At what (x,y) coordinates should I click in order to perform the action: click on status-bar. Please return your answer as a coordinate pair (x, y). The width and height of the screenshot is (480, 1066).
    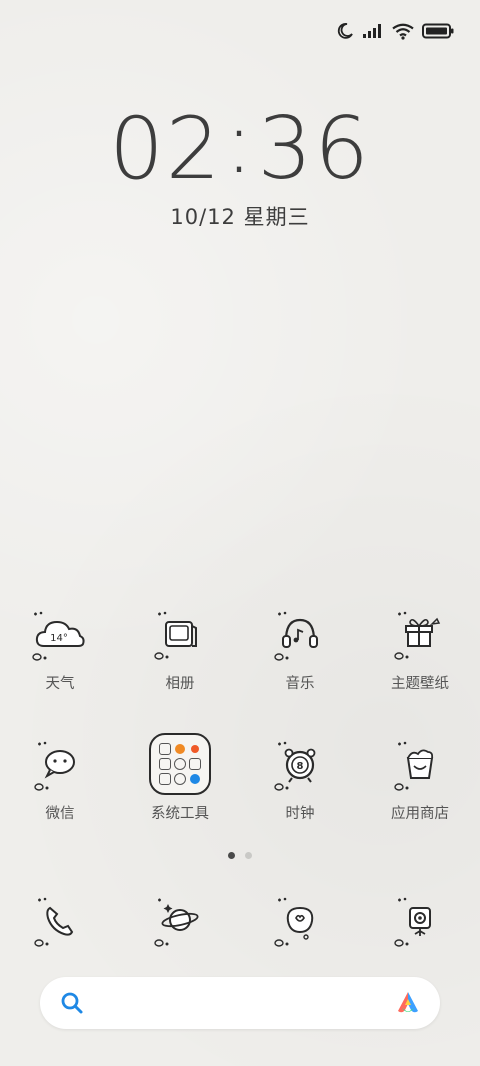
    Looking at the image, I should click on (395, 31).